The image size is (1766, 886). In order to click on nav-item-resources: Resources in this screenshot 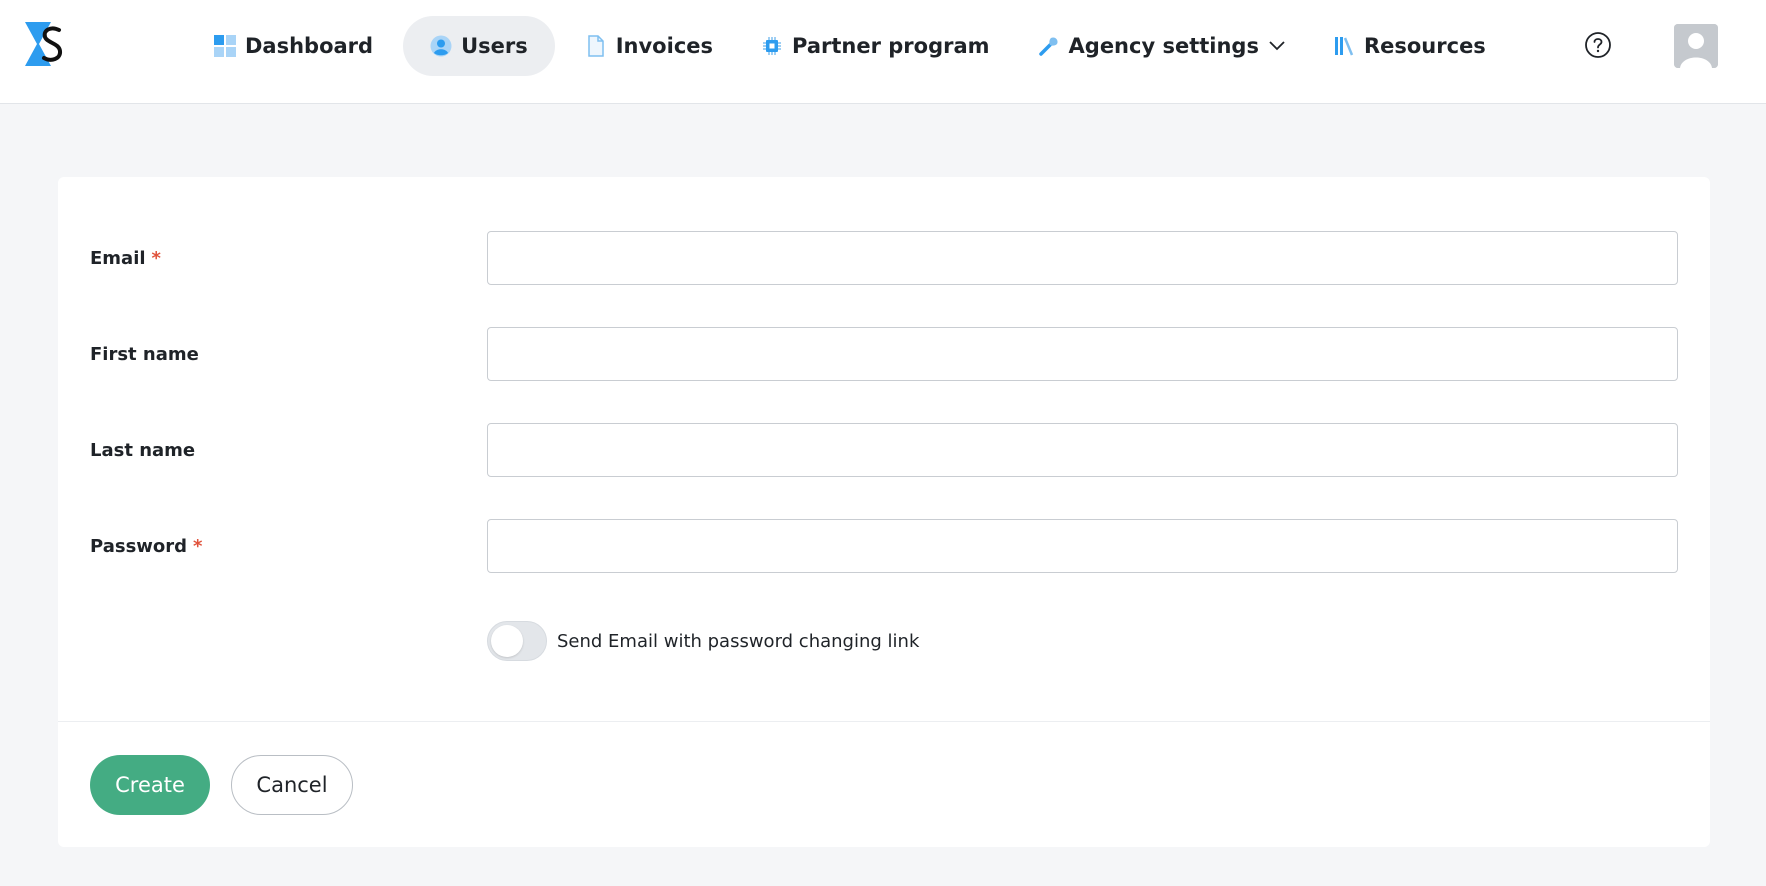, I will do `click(1409, 46)`.